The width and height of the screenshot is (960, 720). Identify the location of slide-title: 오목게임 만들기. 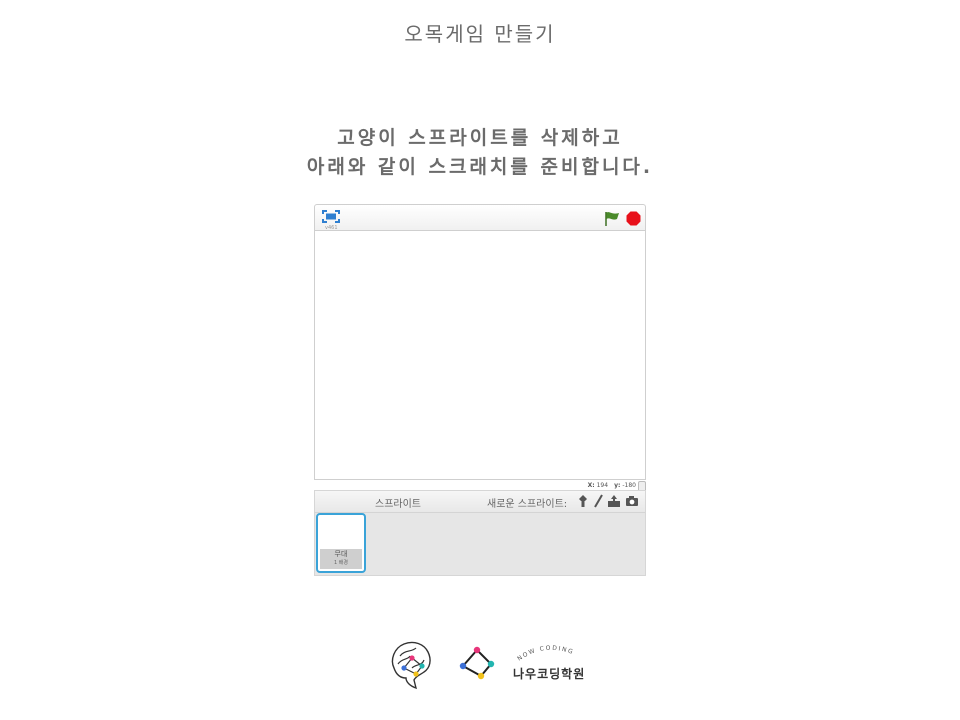
(480, 34).